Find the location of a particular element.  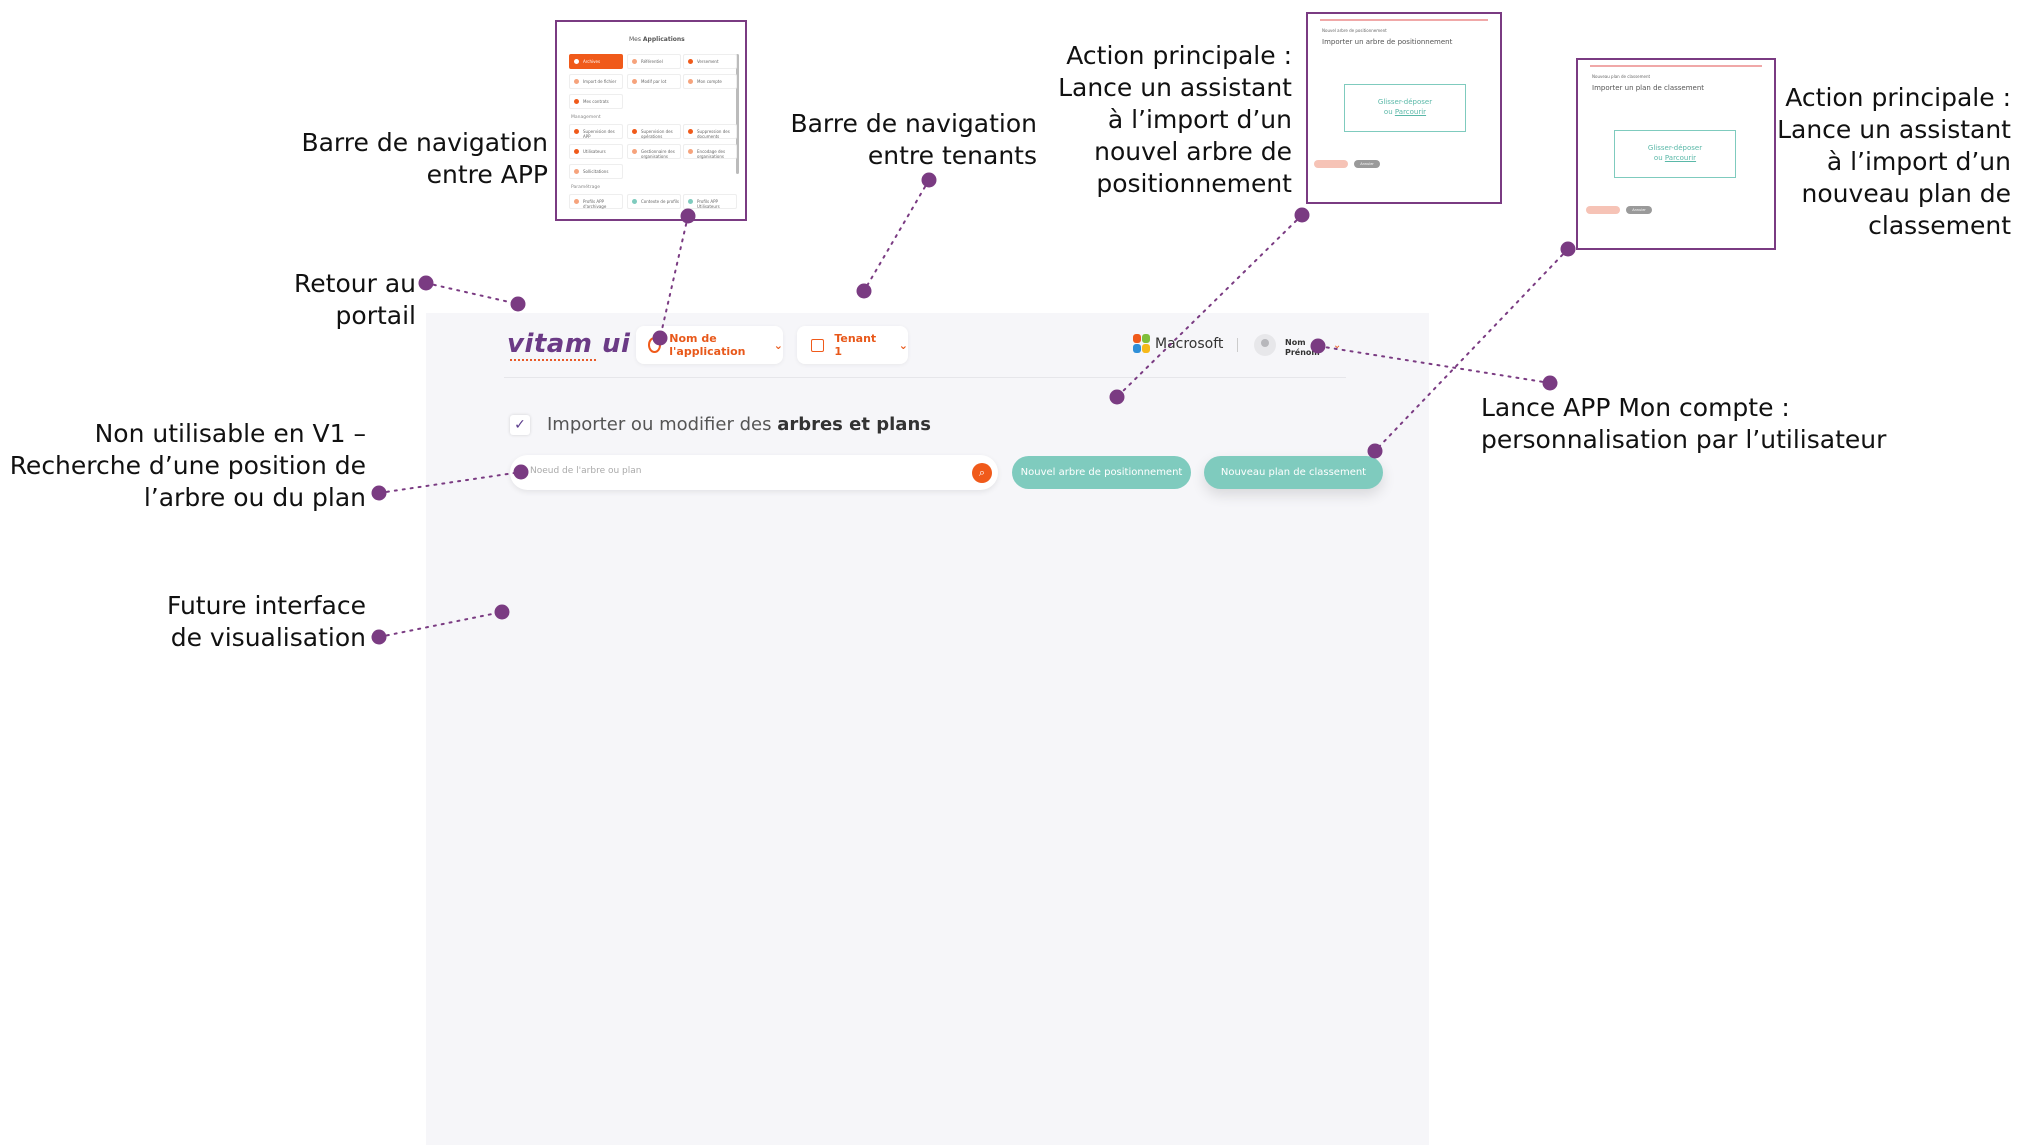

customer-logo-text: Macrosoft is located at coordinates (1189, 344).